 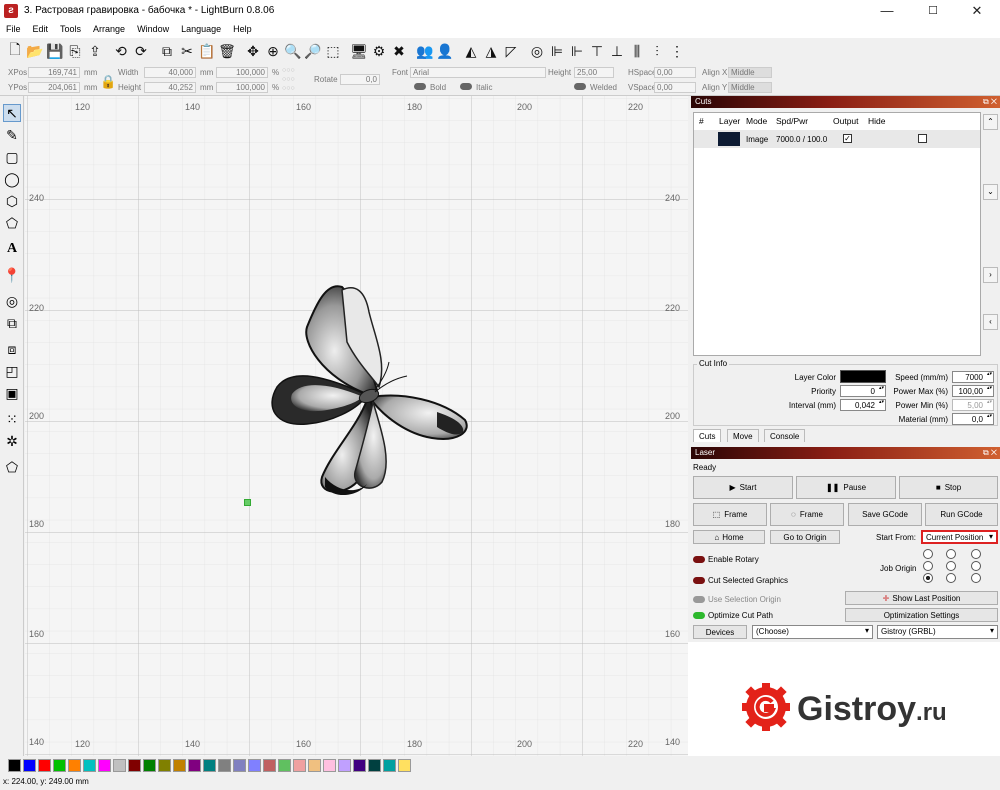 I want to click on tab-tool-icon: ⬠, so click(x=12, y=467).